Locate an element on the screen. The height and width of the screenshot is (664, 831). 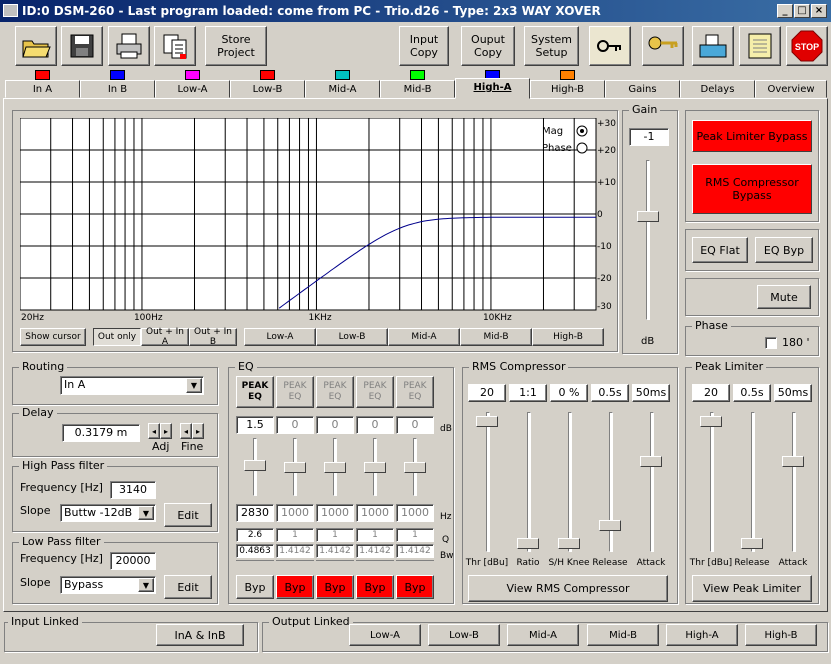
rms-value-field: 1:1 is located at coordinates (528, 393).